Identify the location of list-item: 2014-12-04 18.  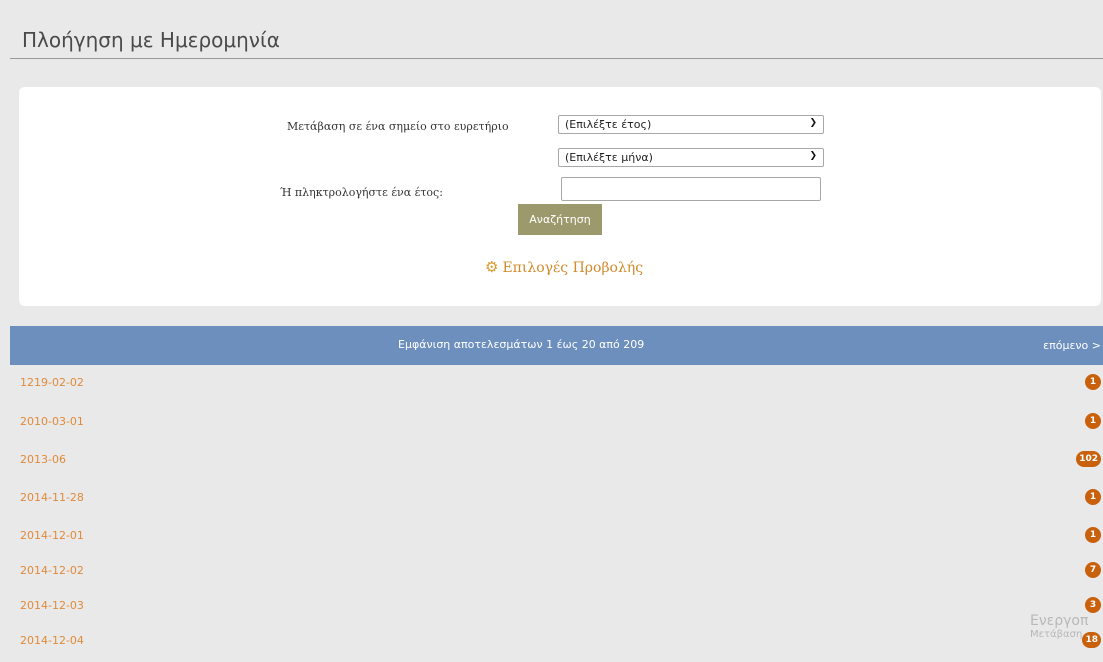
(556, 640).